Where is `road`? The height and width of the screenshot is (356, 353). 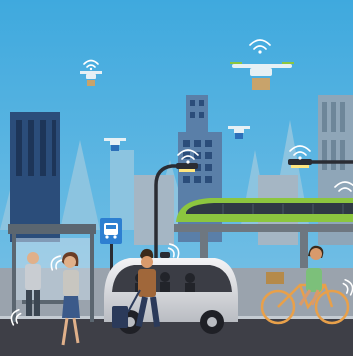 road is located at coordinates (176, 337).